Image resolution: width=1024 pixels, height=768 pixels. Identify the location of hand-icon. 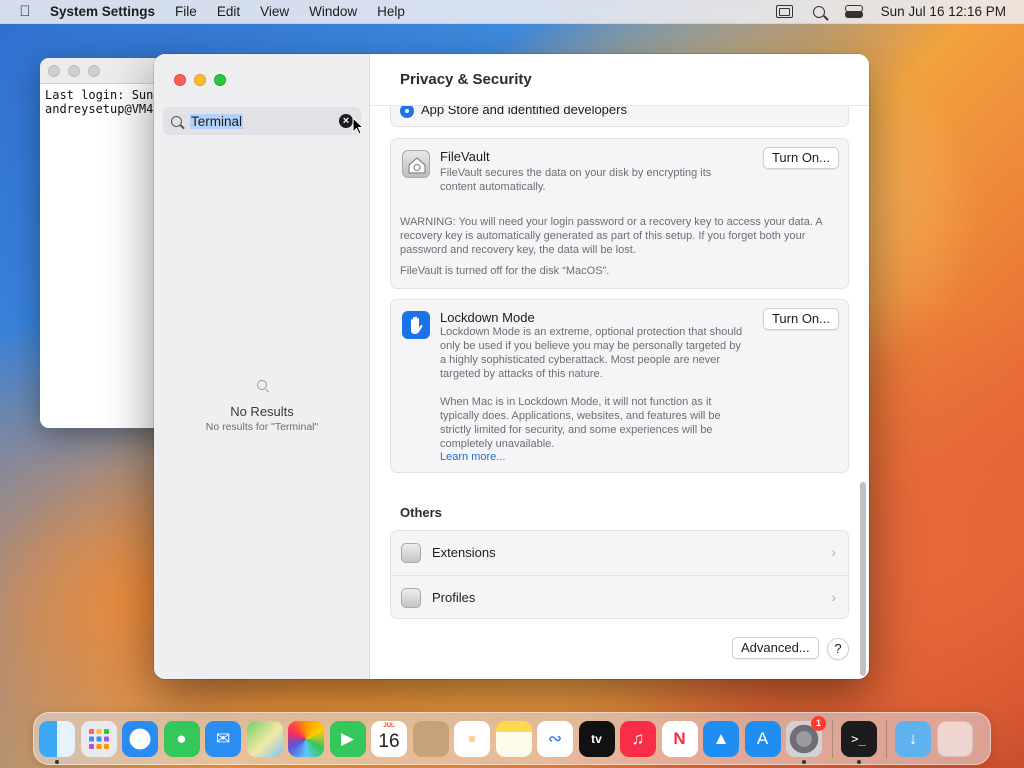
(416, 325).